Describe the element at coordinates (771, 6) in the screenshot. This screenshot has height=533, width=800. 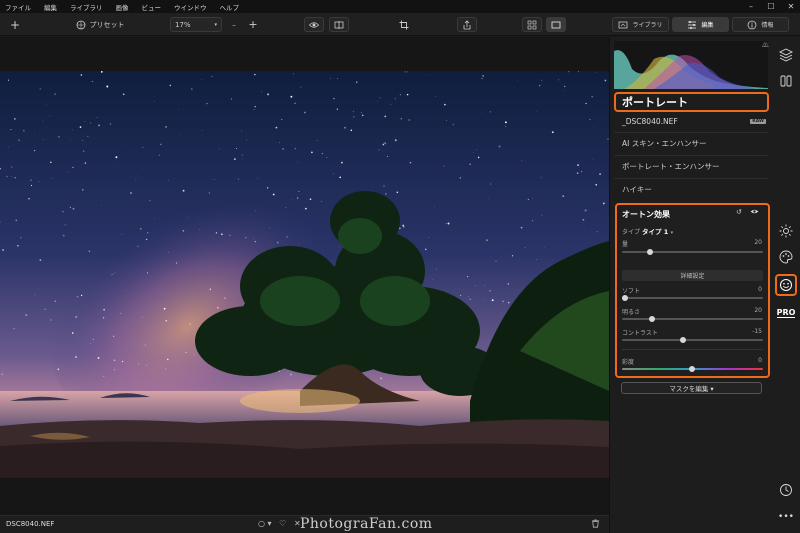
I see `maximize-button: ☐` at that location.